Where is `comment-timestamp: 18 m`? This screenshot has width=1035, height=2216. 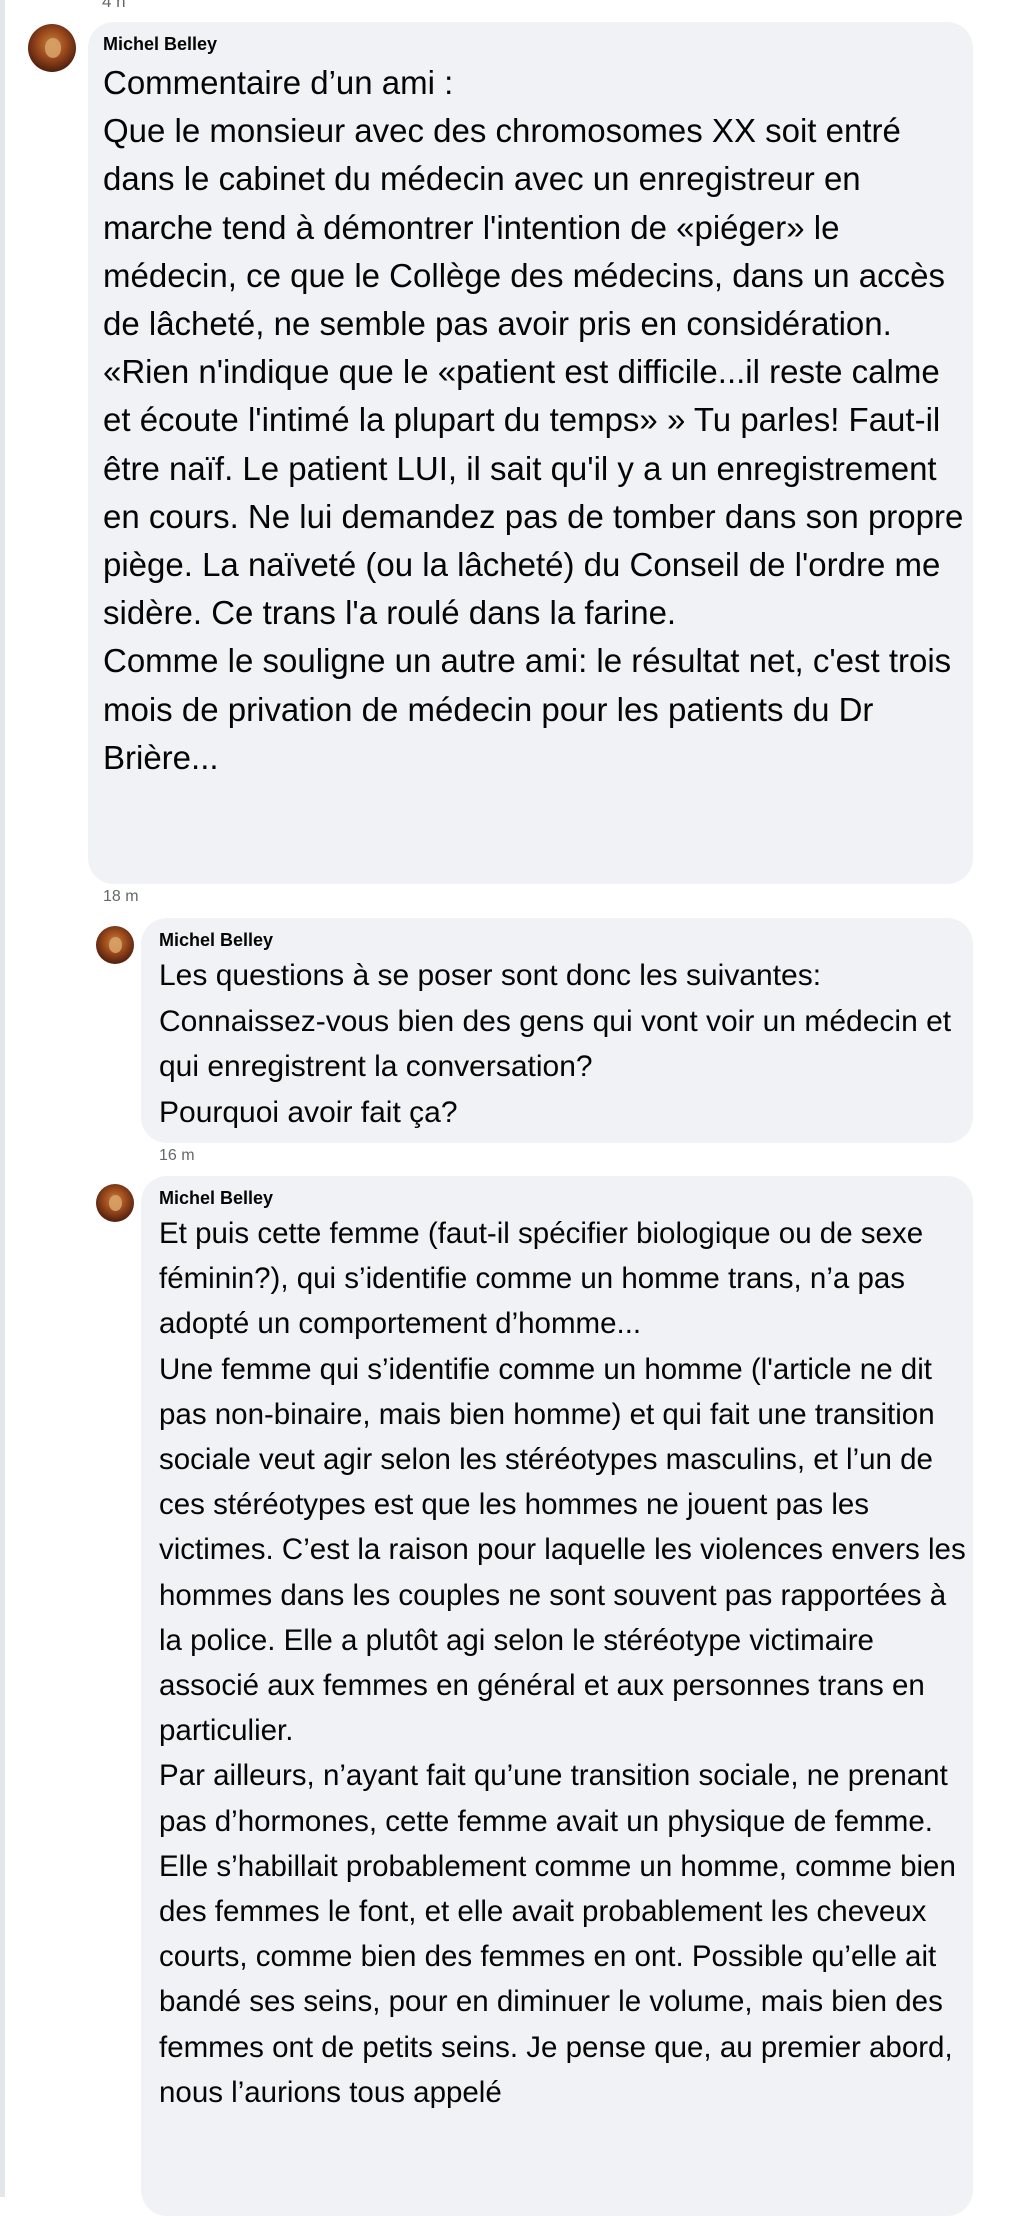
comment-timestamp: 18 m is located at coordinates (121, 897).